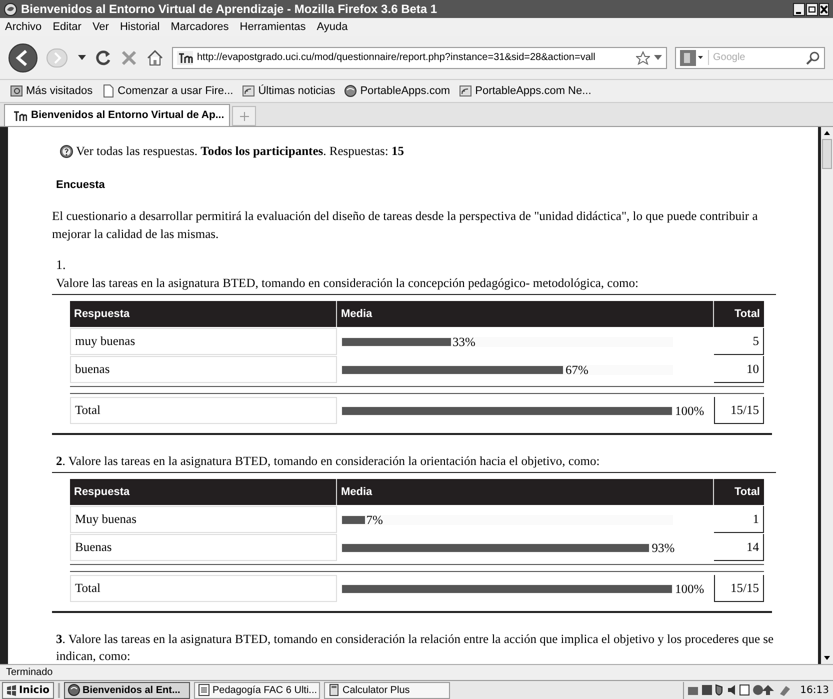  Describe the element at coordinates (81, 185) in the screenshot. I see `section-heading: Encuesta` at that location.